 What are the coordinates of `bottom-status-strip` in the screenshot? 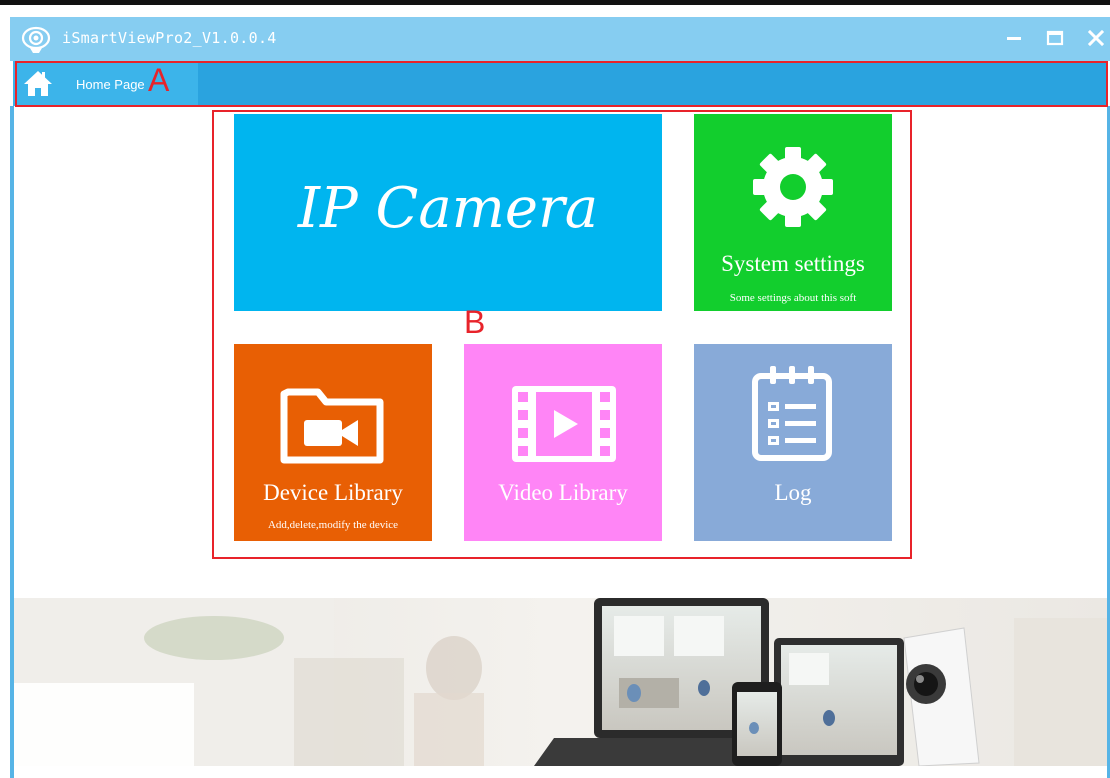 It's located at (560, 772).